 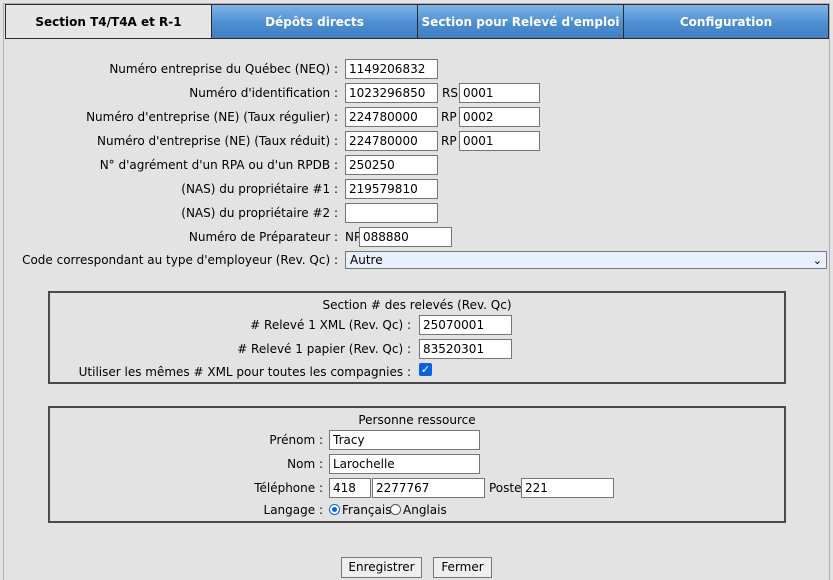 I want to click on rp-reduced-input, so click(x=499, y=141).